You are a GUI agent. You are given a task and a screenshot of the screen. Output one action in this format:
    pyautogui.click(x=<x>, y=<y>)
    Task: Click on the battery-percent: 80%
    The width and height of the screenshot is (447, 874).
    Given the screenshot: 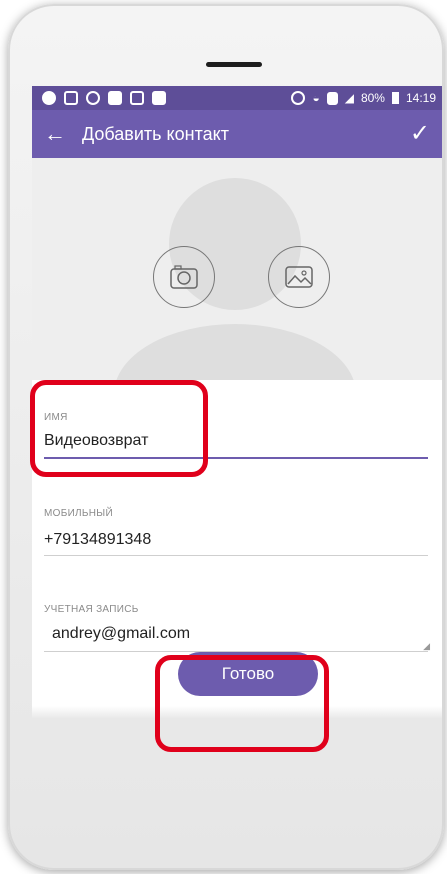 What is the action you would take?
    pyautogui.click(x=372, y=98)
    